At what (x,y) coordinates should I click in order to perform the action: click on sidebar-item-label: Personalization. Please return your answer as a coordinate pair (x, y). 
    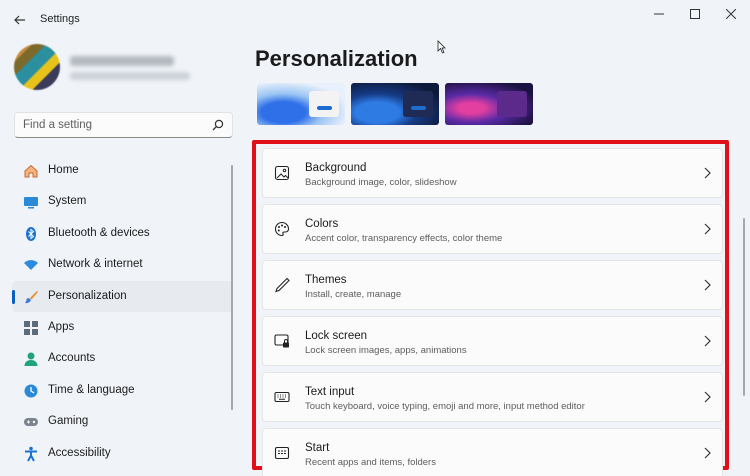
    Looking at the image, I should click on (87, 295).